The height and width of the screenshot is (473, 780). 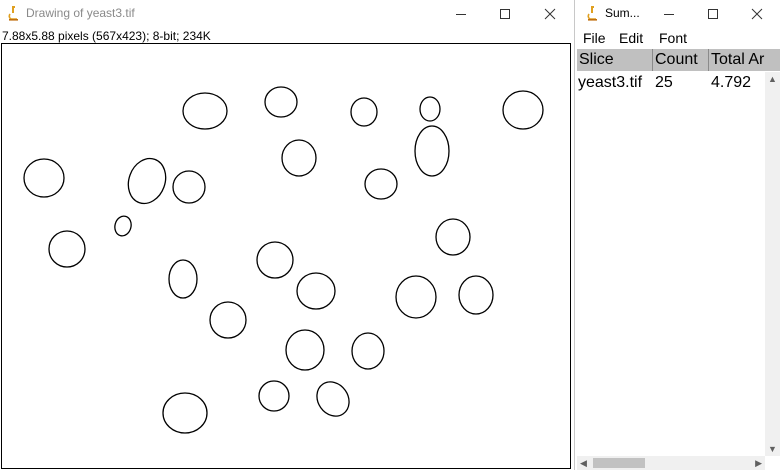 What do you see at coordinates (758, 463) in the screenshot?
I see `scroll-right-icon: ▶` at bounding box center [758, 463].